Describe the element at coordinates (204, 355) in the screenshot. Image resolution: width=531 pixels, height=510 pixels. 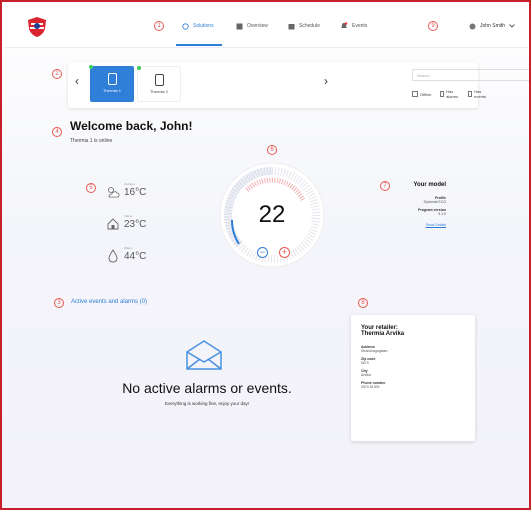
I see `envelope-icon` at that location.